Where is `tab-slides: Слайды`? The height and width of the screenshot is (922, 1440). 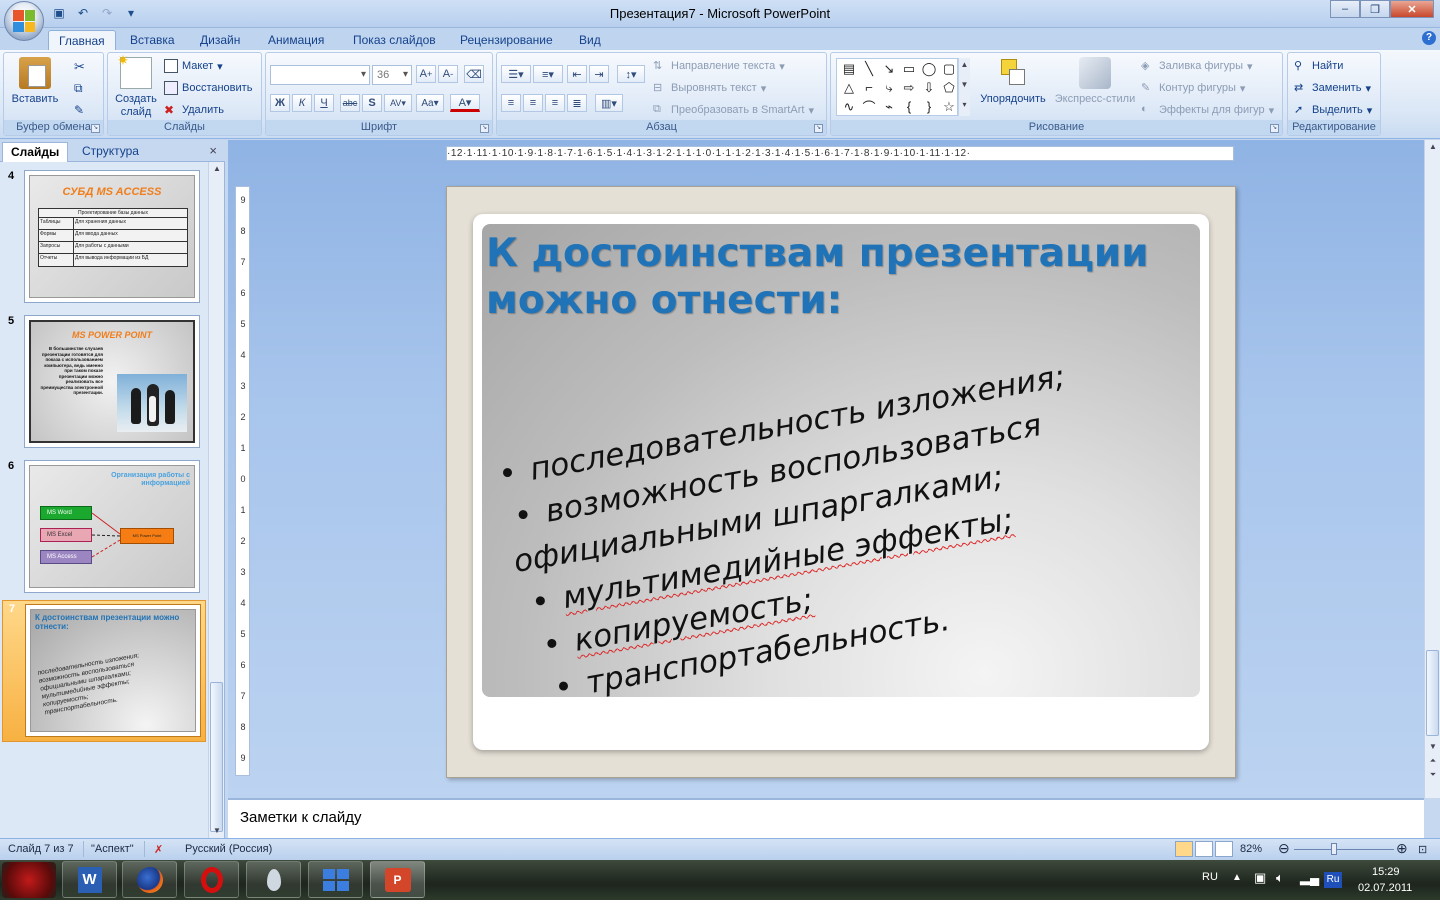
tab-slides: Слайды is located at coordinates (35, 152).